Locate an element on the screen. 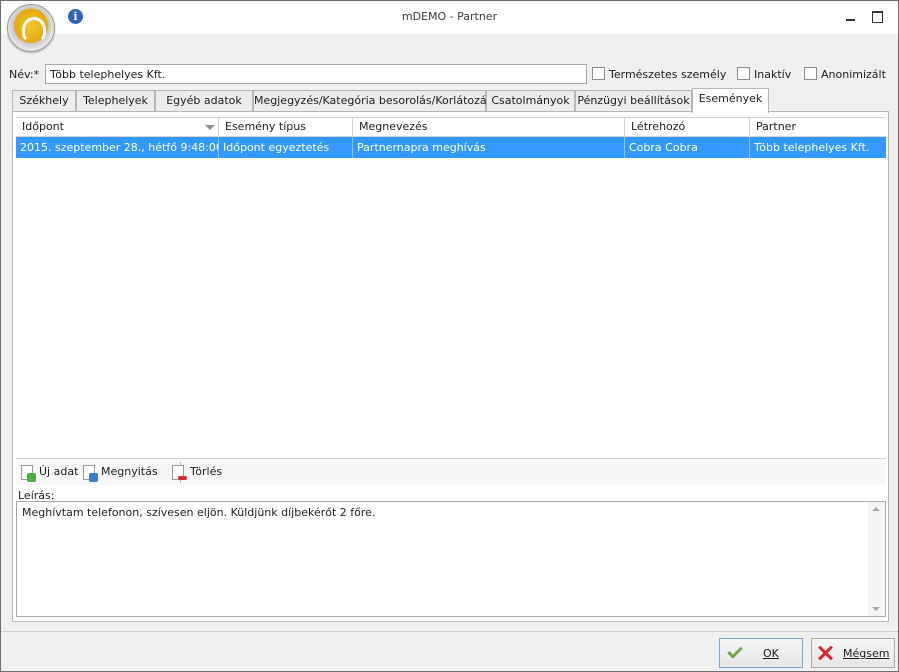 This screenshot has height=672, width=899. events-toolbar: Új adat Megnyitás Törlés is located at coordinates (451, 471).